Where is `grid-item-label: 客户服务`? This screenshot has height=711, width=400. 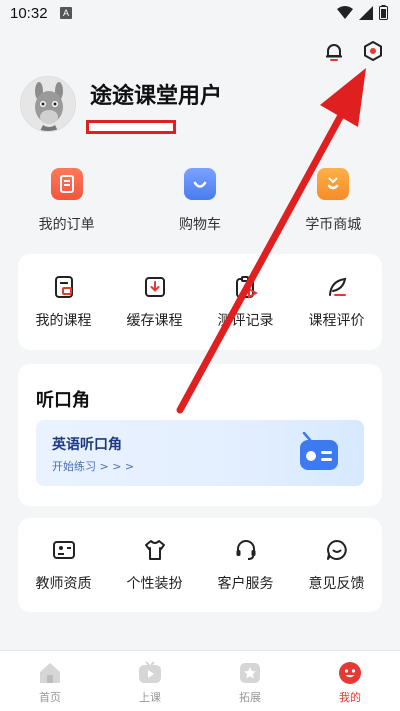
grid-item-label: 客户服务 is located at coordinates (245, 584).